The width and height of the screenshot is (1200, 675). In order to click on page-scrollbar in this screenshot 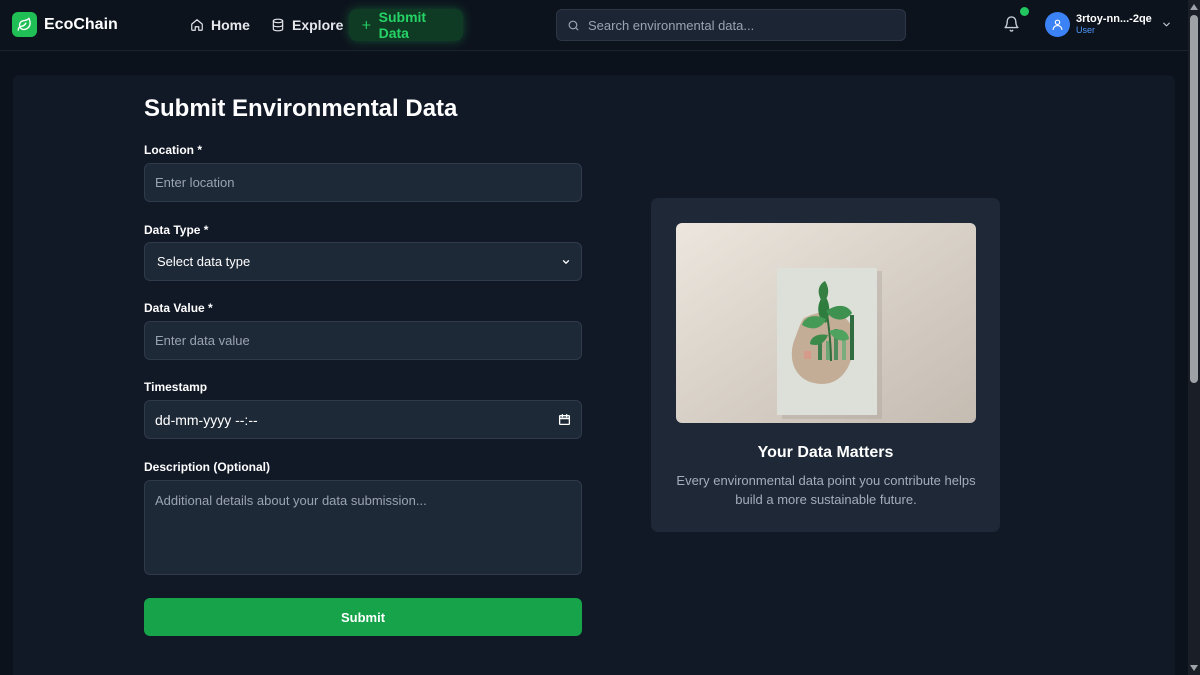, I will do `click(1194, 337)`.